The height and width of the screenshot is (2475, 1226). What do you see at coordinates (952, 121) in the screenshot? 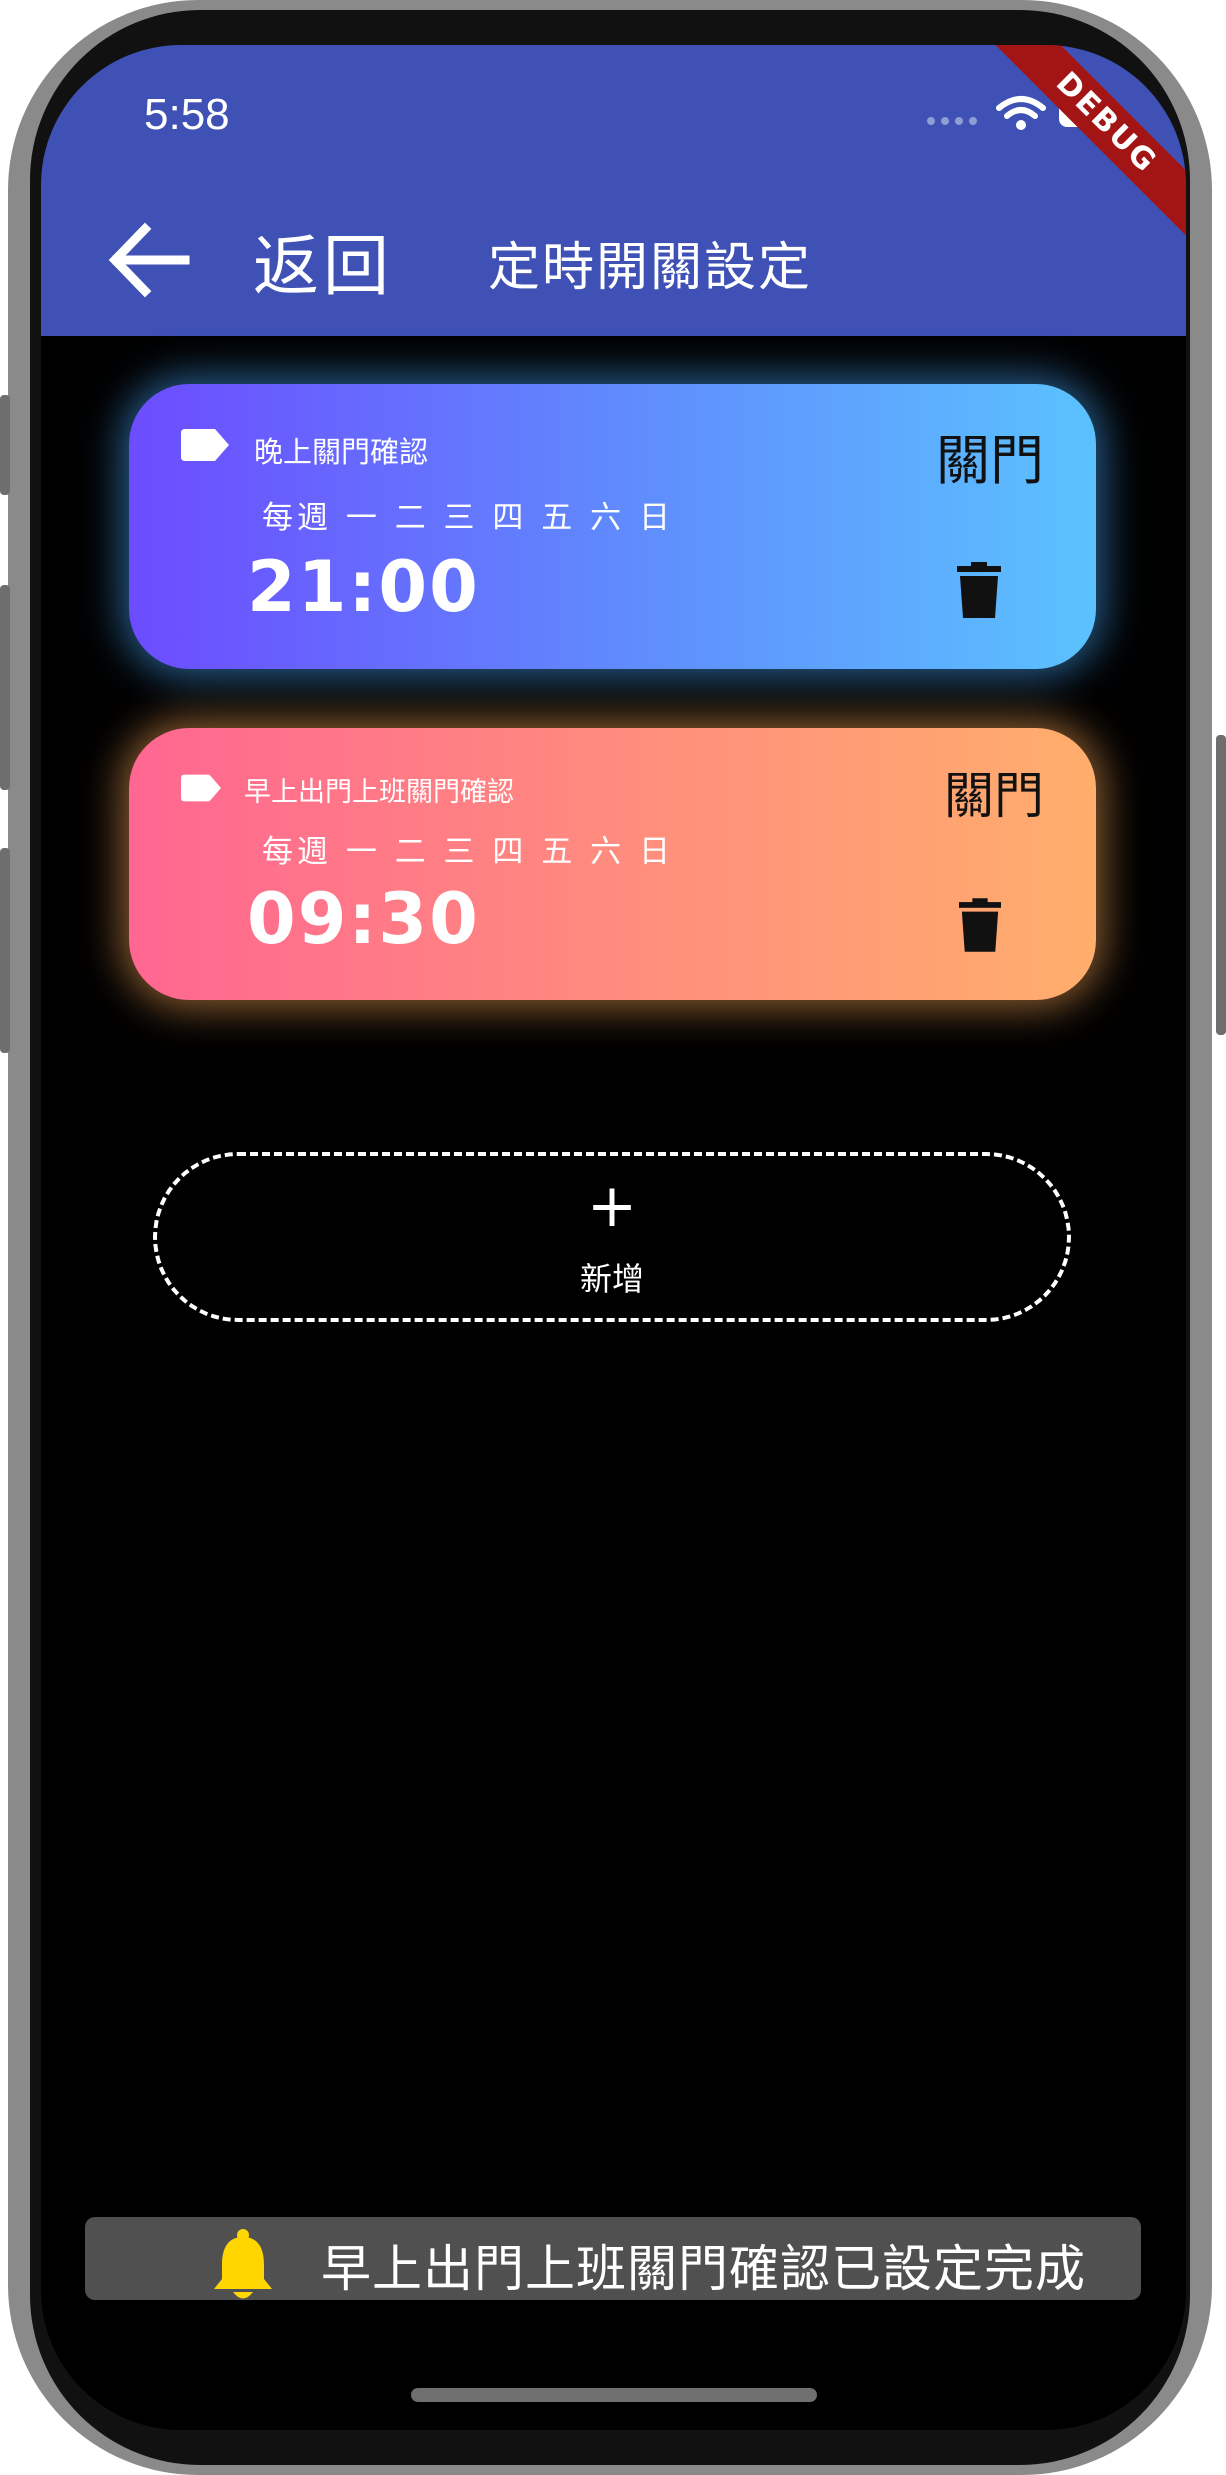
I see `signal-icon` at bounding box center [952, 121].